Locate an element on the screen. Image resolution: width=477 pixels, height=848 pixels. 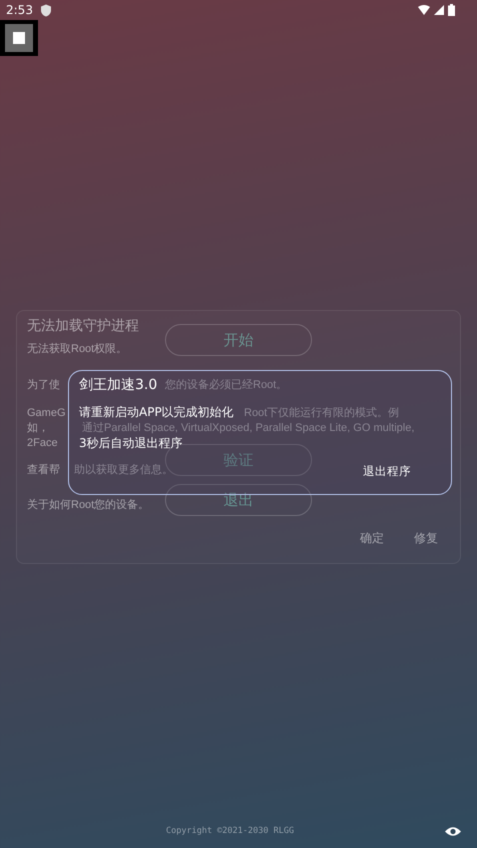
card-text: 为了使 is located at coordinates (44, 385).